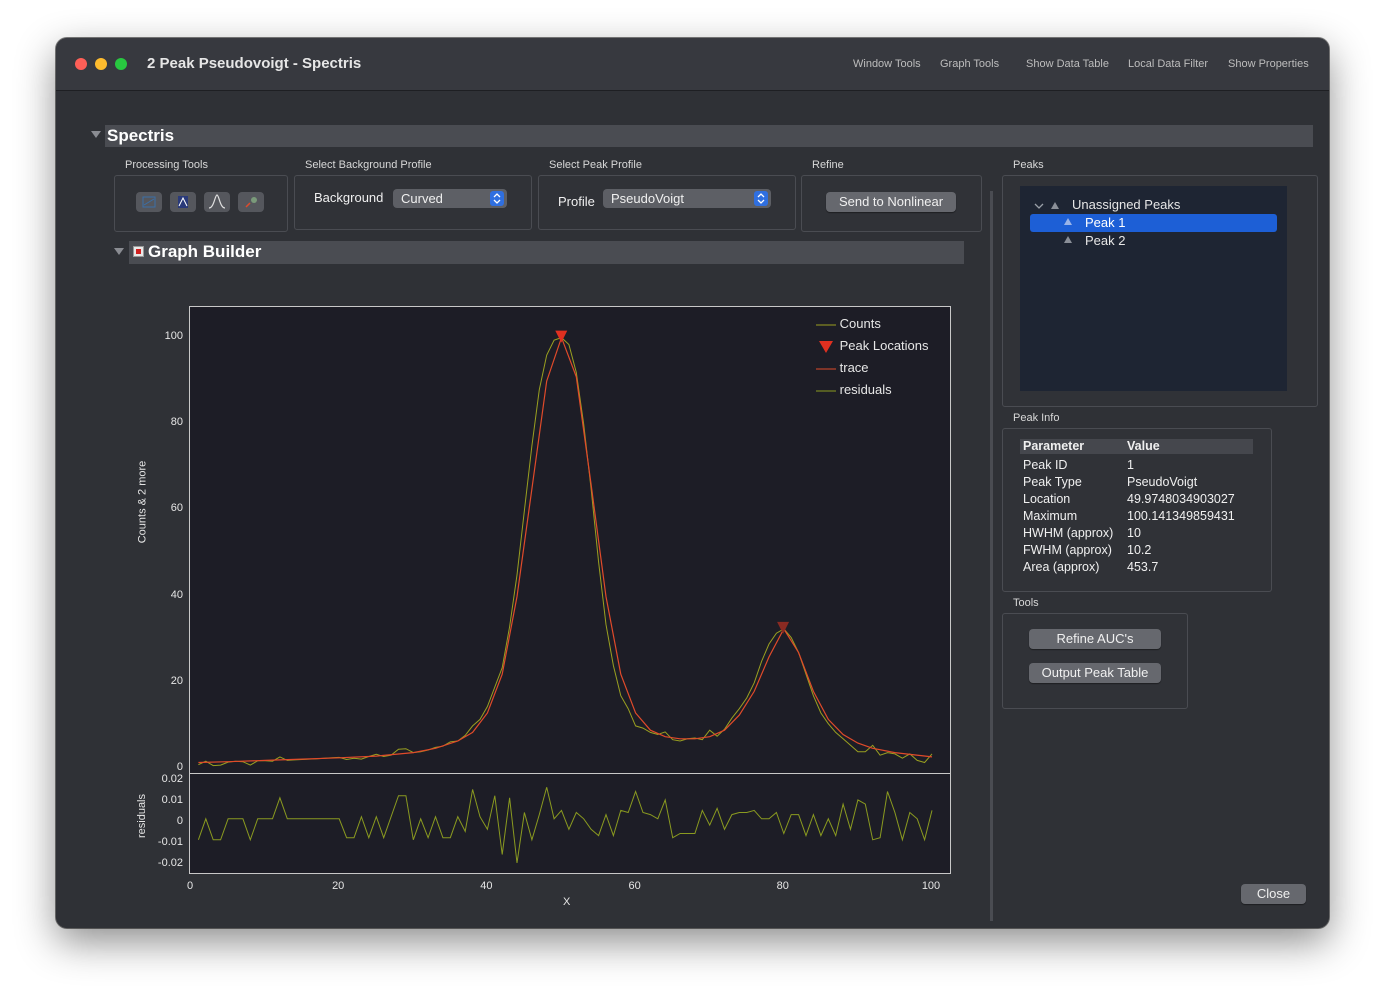 This screenshot has height=1002, width=1385. What do you see at coordinates (782, 886) in the screenshot?
I see `x-tick-label: 80` at bounding box center [782, 886].